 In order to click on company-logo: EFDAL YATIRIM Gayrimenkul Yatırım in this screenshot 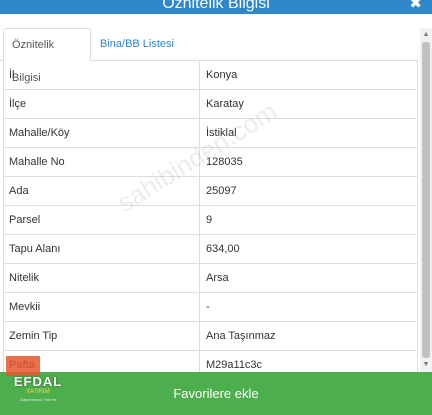, I will do `click(38, 382)`.